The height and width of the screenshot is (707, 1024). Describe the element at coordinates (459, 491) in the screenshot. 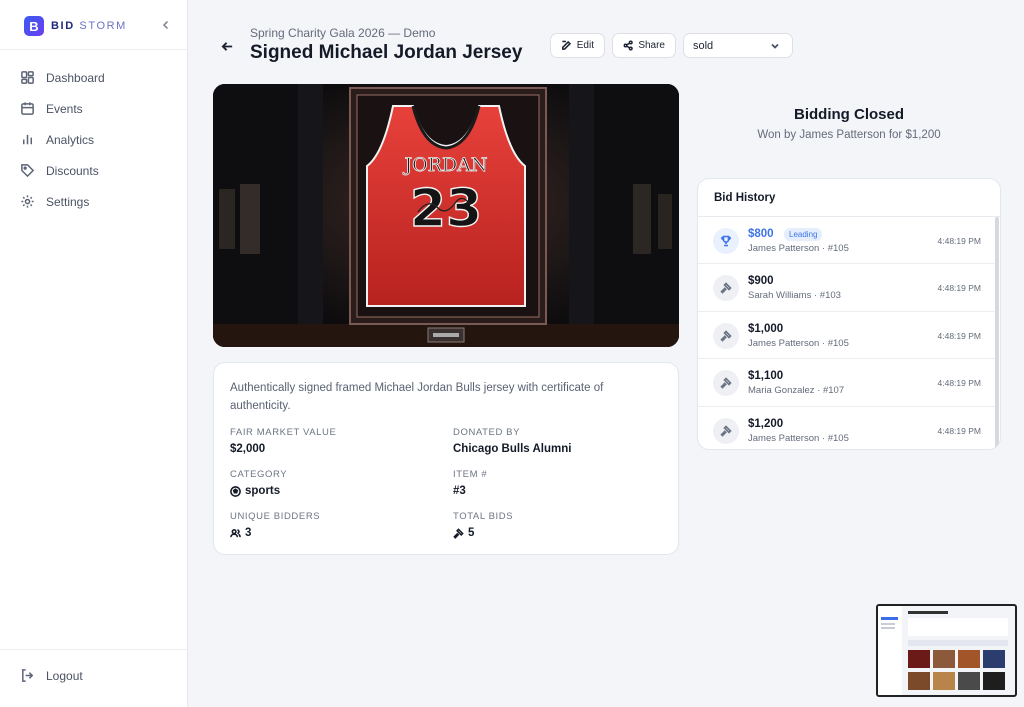

I see `item-number-value: #3` at that location.